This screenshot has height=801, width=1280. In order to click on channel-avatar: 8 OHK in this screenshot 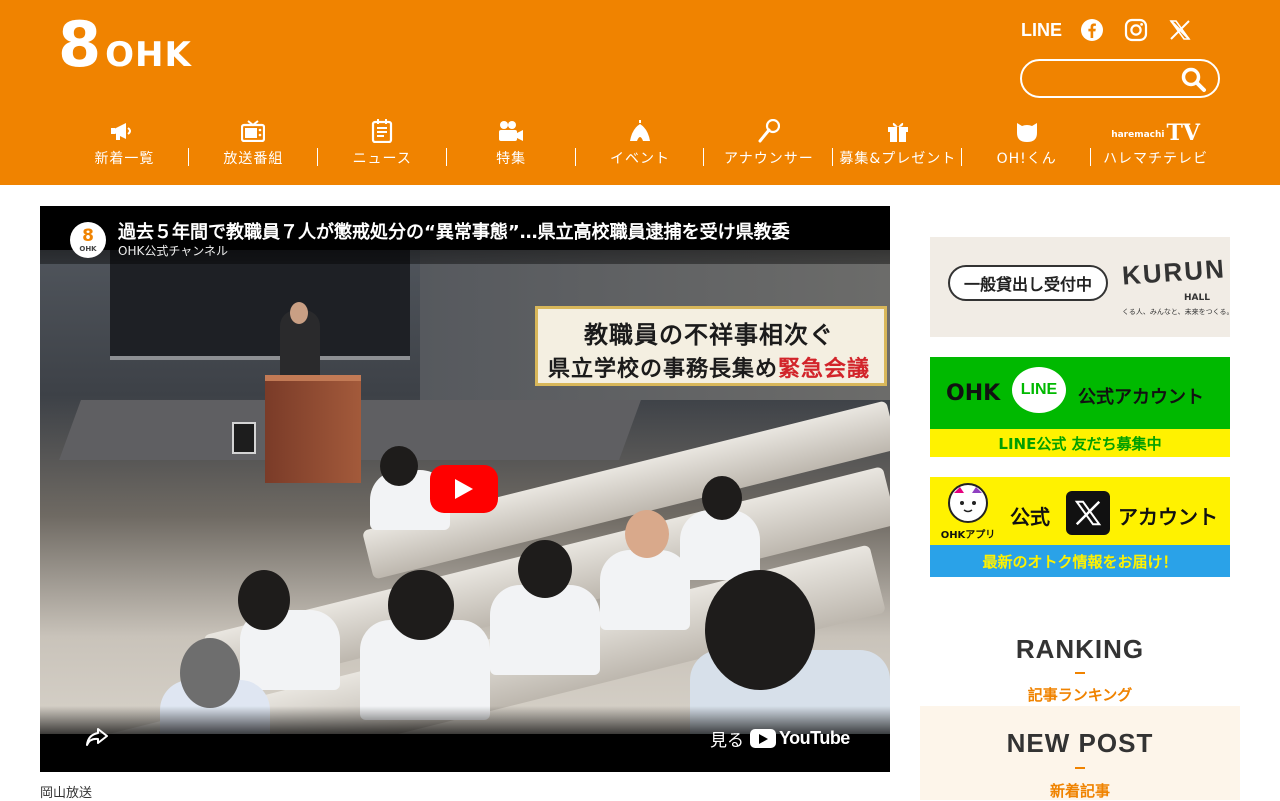, I will do `click(88, 240)`.